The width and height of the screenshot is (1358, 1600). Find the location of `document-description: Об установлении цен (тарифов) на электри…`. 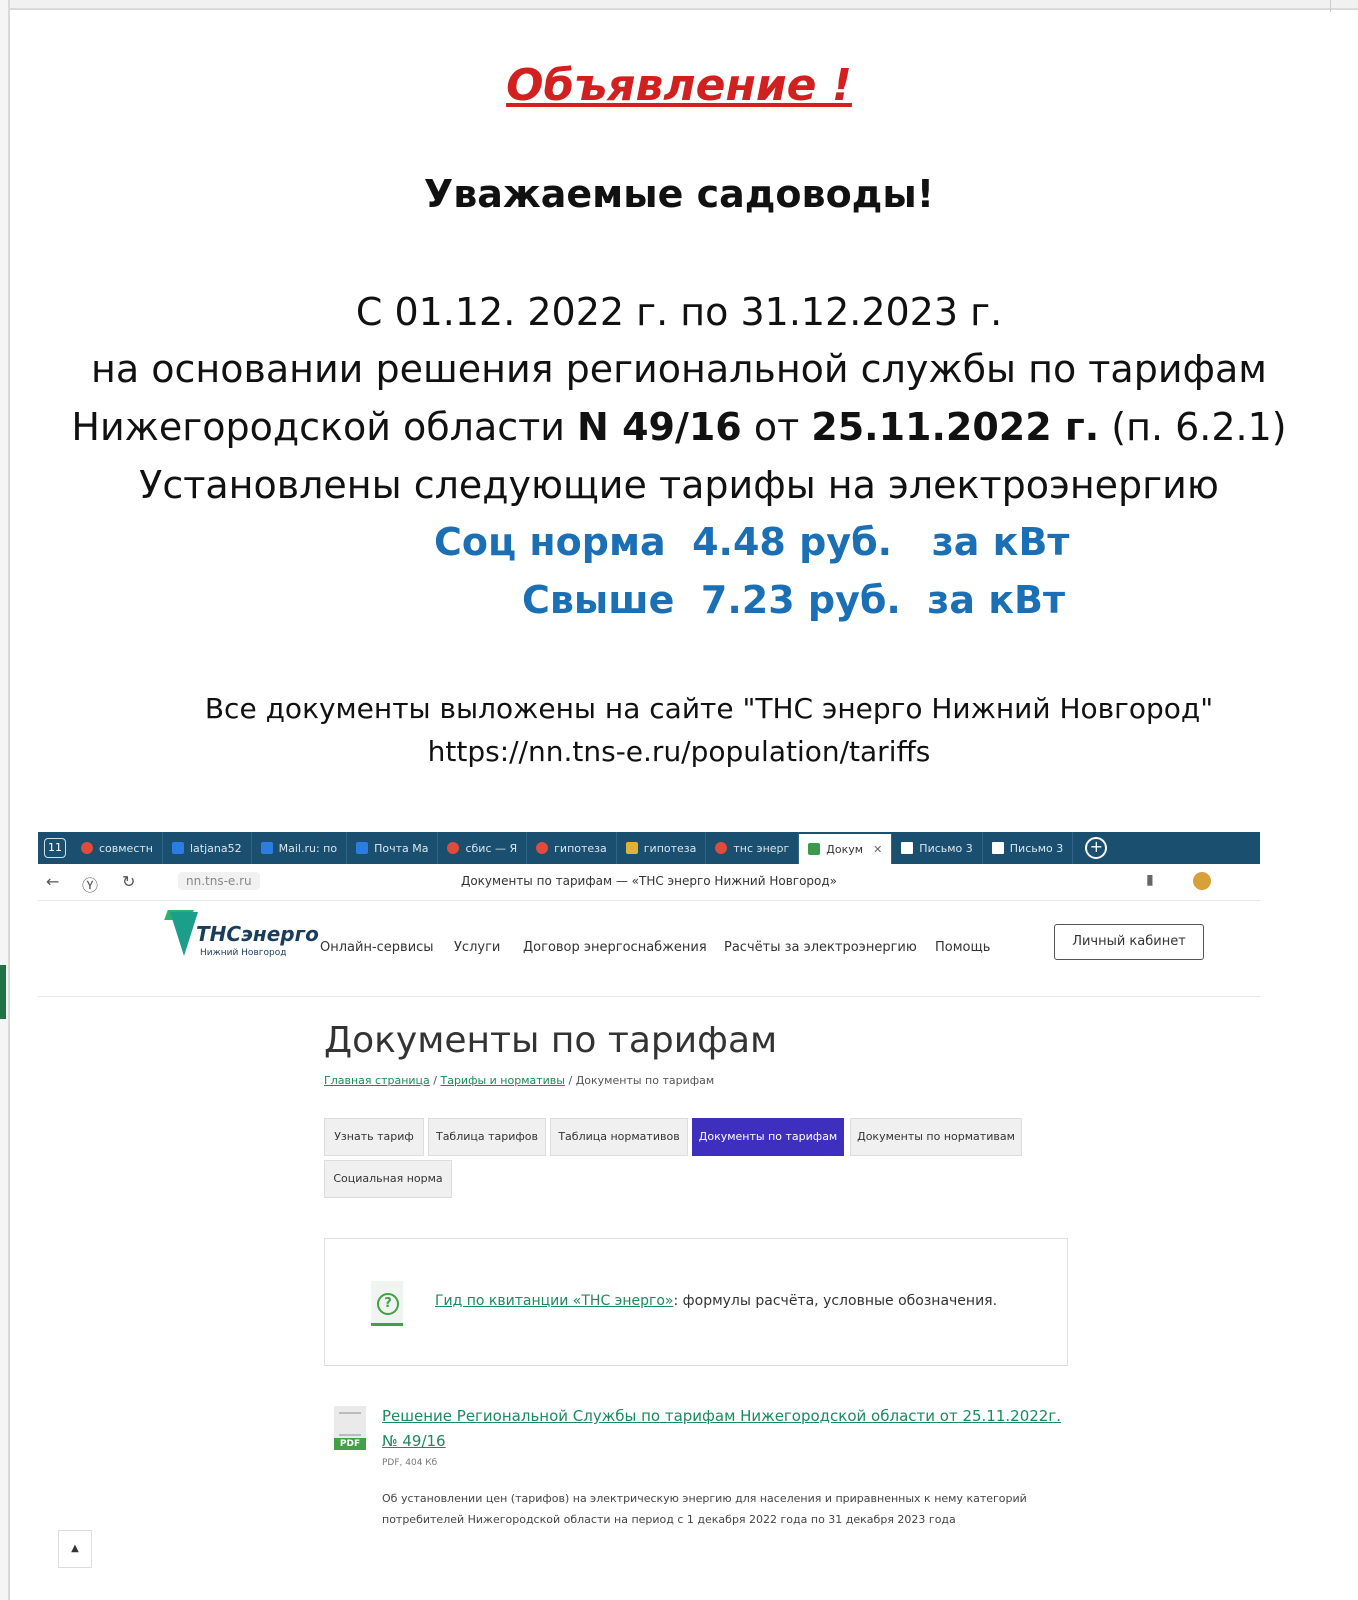

document-description: Об установлении цен (тарифов) на электри… is located at coordinates (704, 1509).